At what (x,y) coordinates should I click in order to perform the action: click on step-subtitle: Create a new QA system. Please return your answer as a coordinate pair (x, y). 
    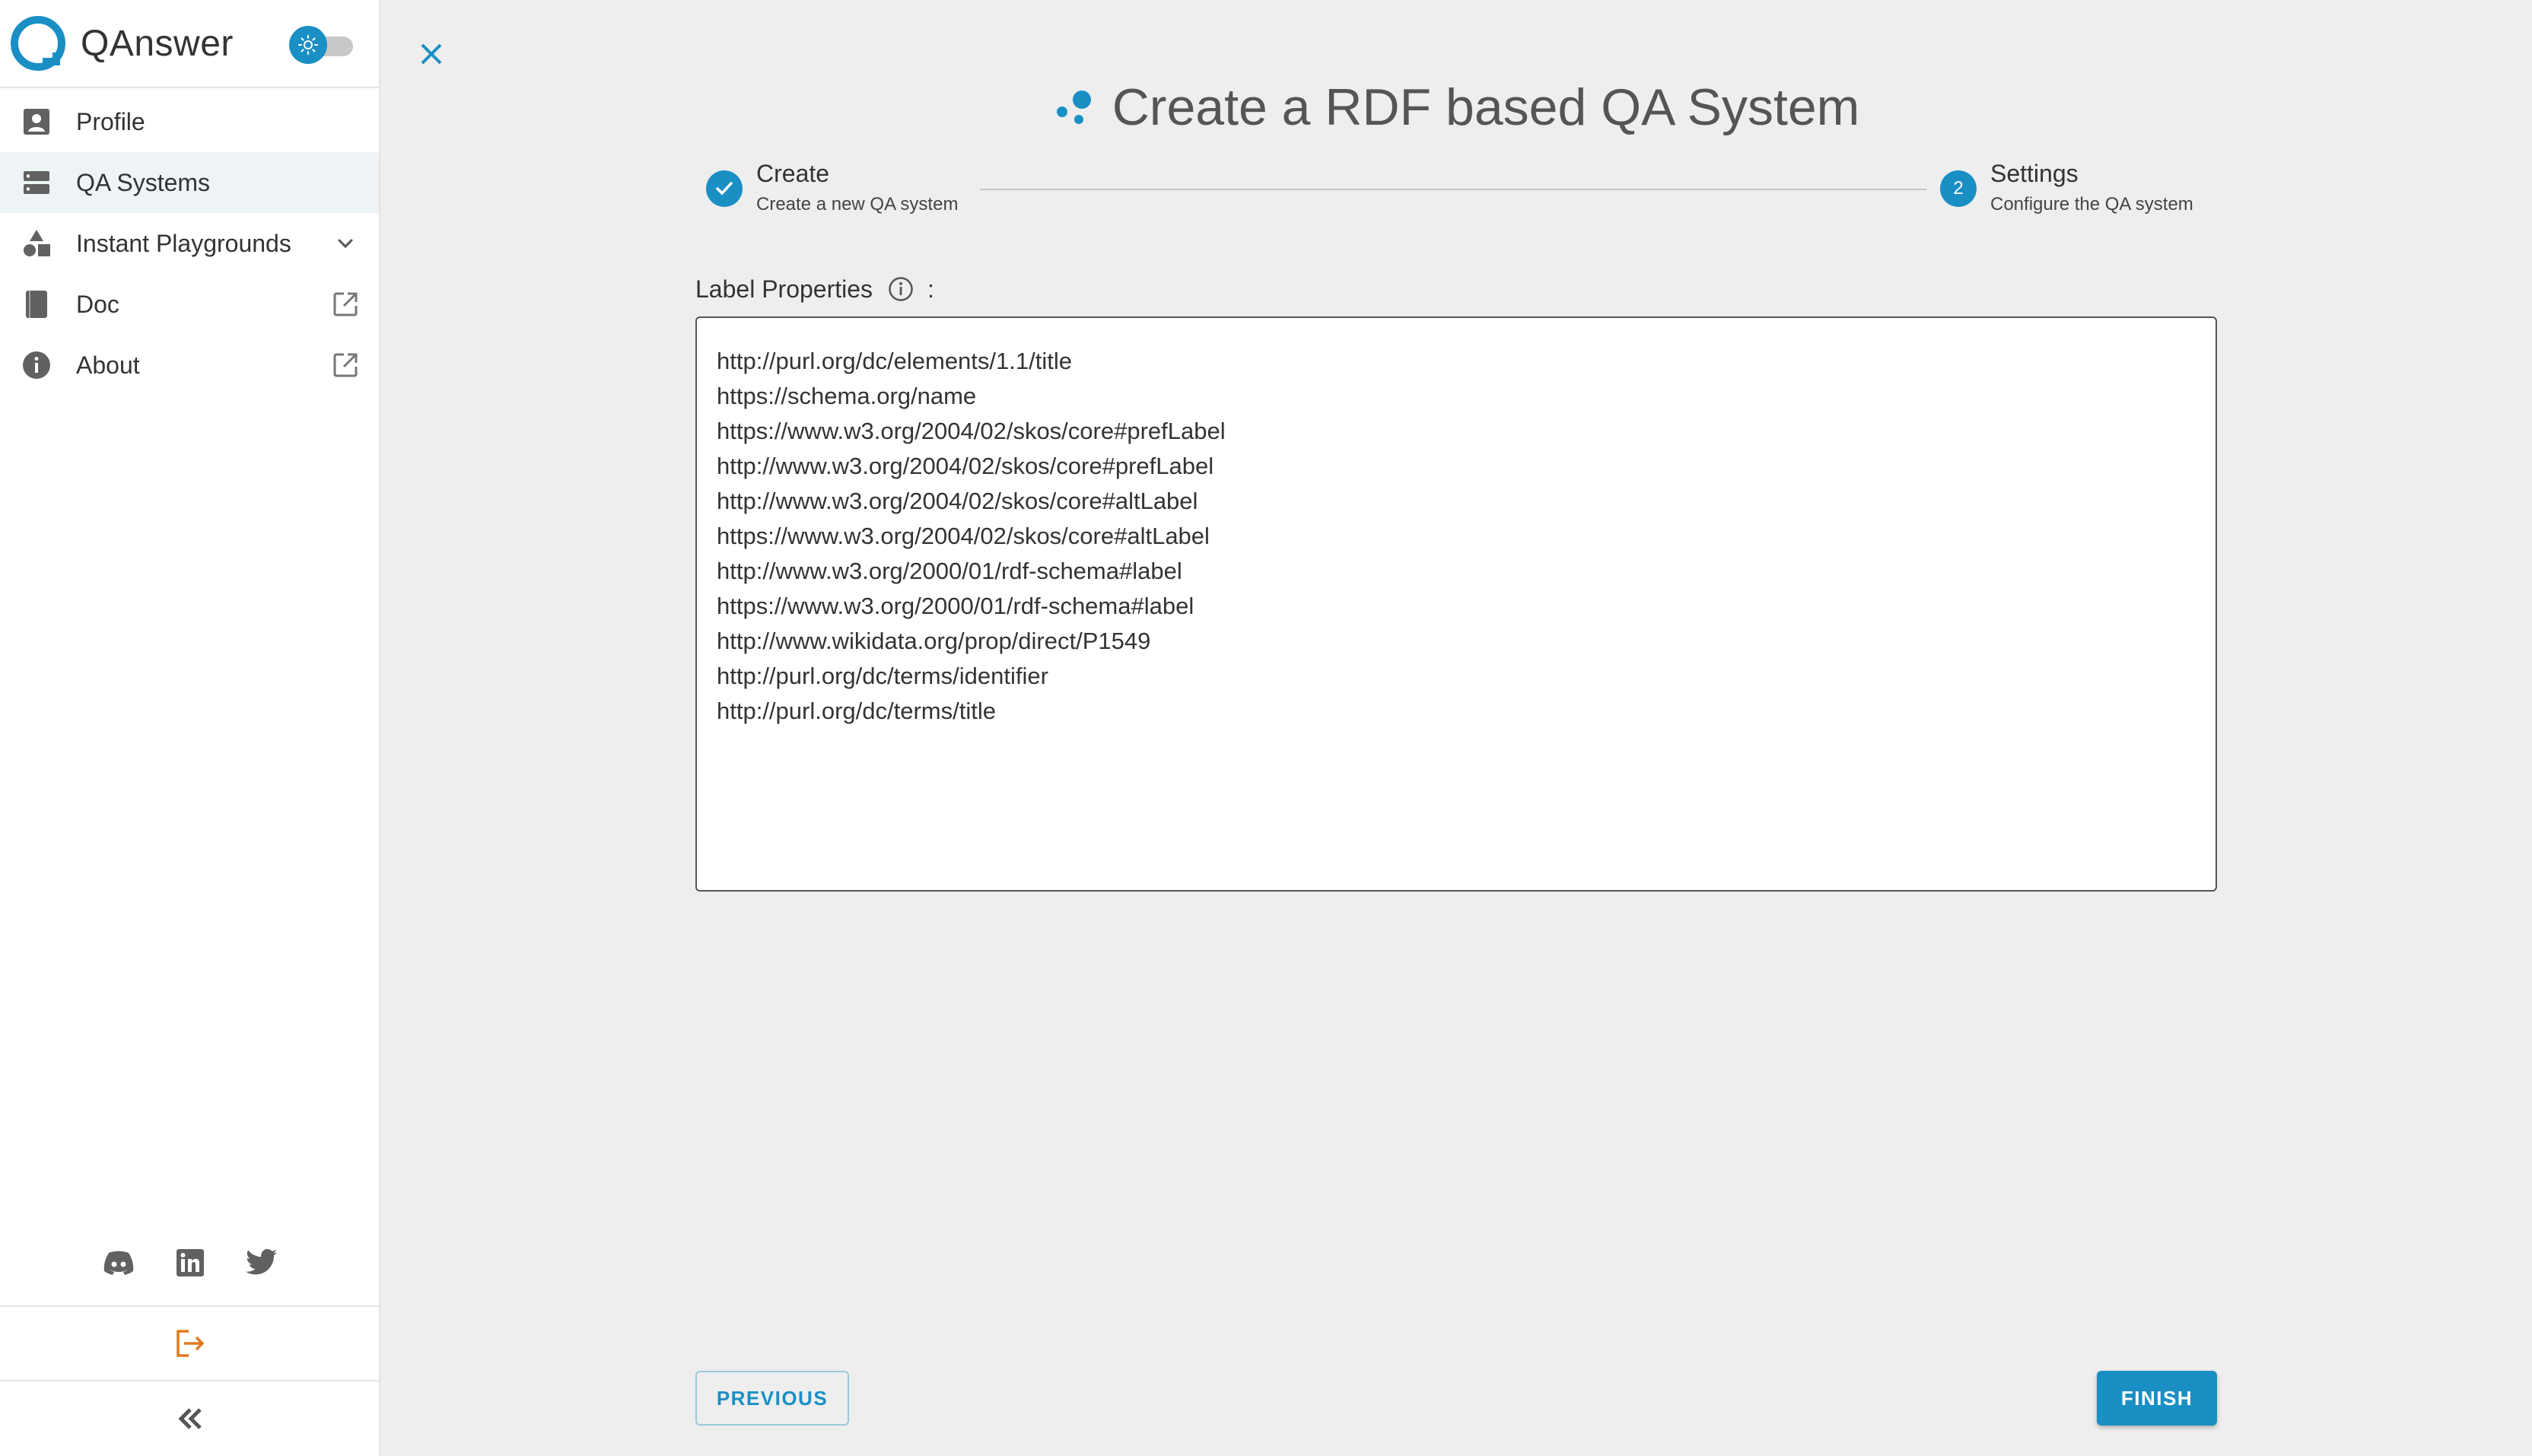
    Looking at the image, I should click on (857, 204).